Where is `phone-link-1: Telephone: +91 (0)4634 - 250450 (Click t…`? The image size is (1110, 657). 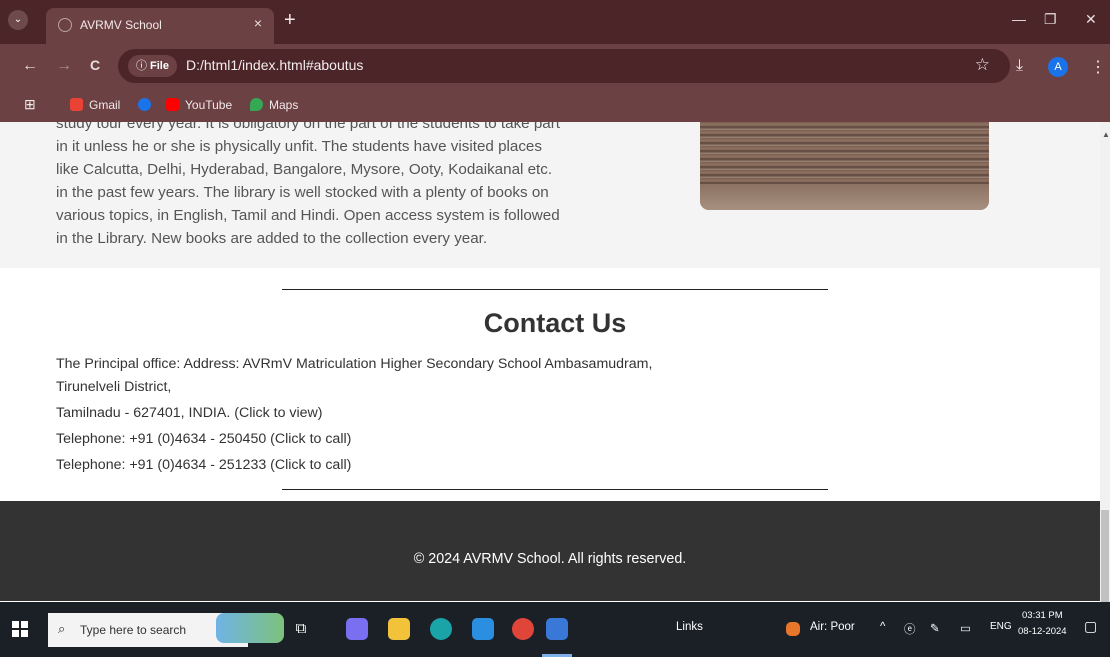 phone-link-1: Telephone: +91 (0)4634 - 250450 (Click t… is located at coordinates (203, 439).